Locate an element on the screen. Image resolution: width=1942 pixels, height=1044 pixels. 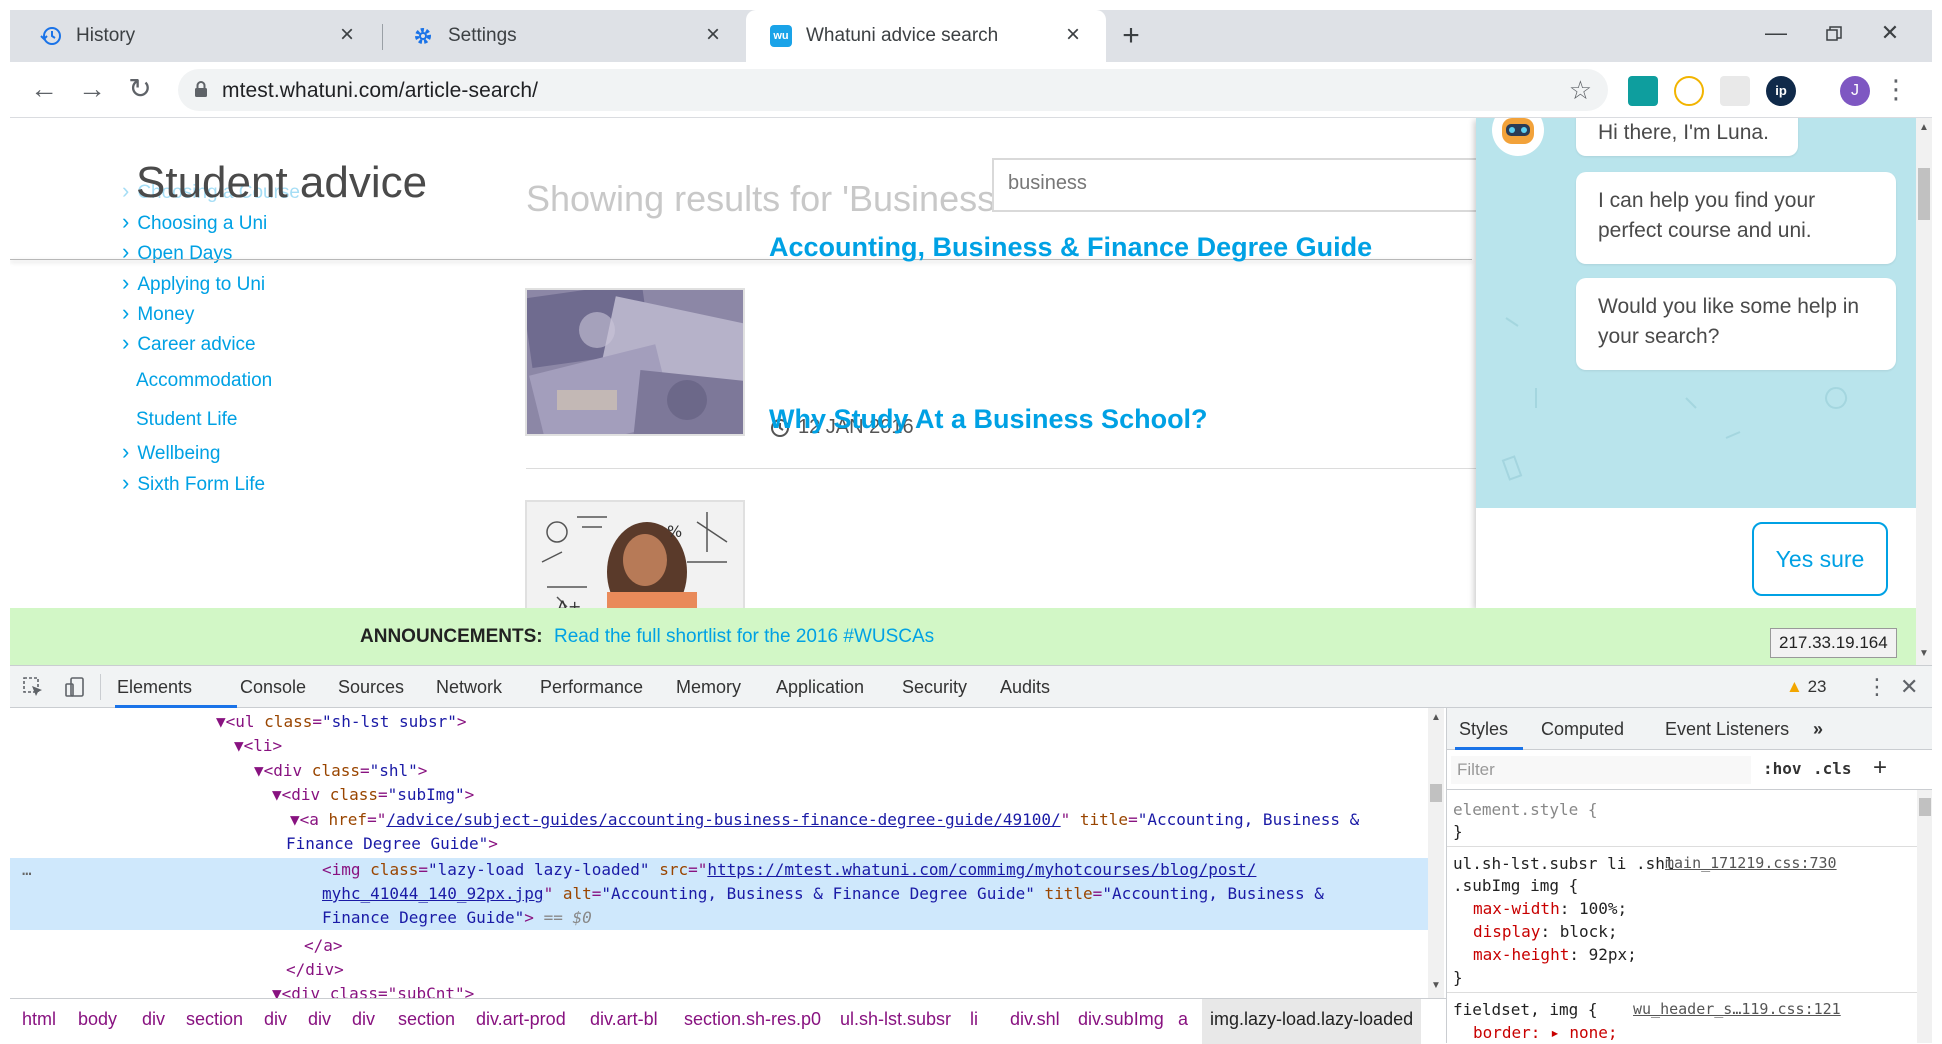
sidebar-item-open-days: Open Days is located at coordinates (177, 252).